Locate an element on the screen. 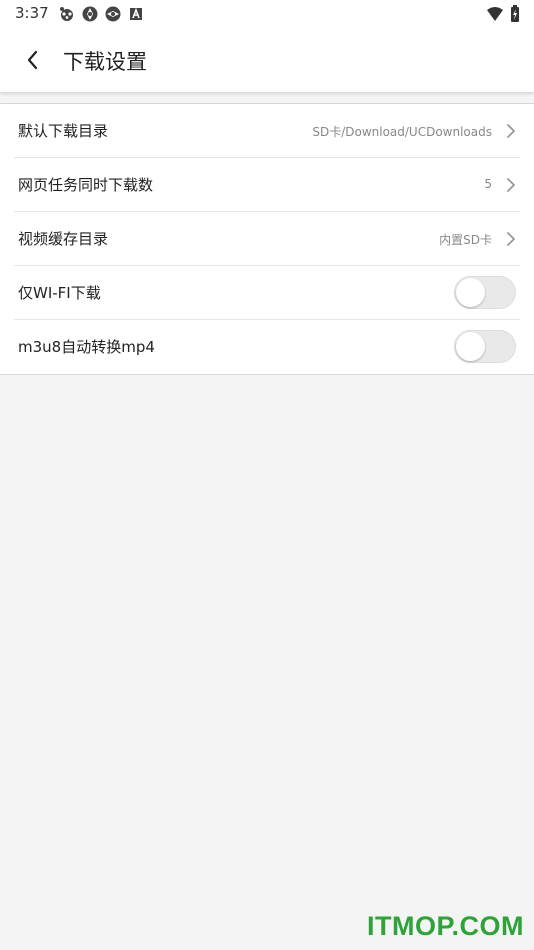 The height and width of the screenshot is (950, 534). paw-notification-icon is located at coordinates (66, 14).